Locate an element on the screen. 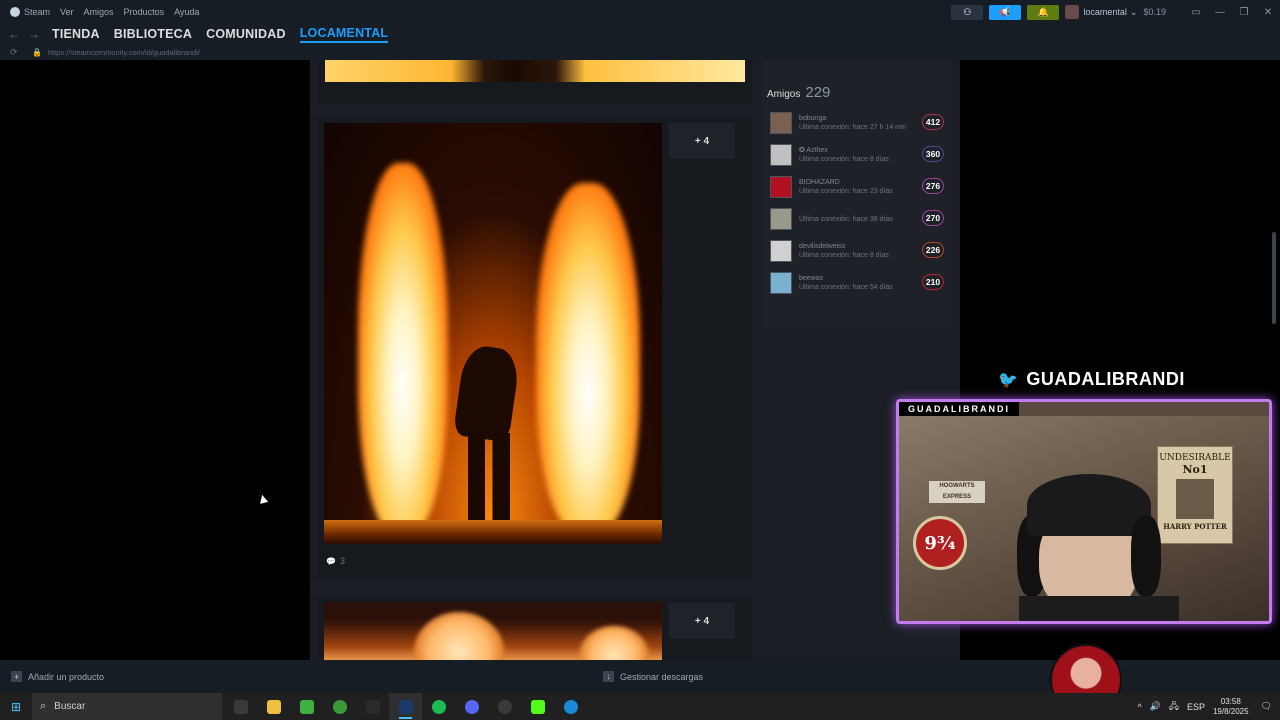 This screenshot has width=1280, height=720. network-icon: 🖧 is located at coordinates (1174, 707).